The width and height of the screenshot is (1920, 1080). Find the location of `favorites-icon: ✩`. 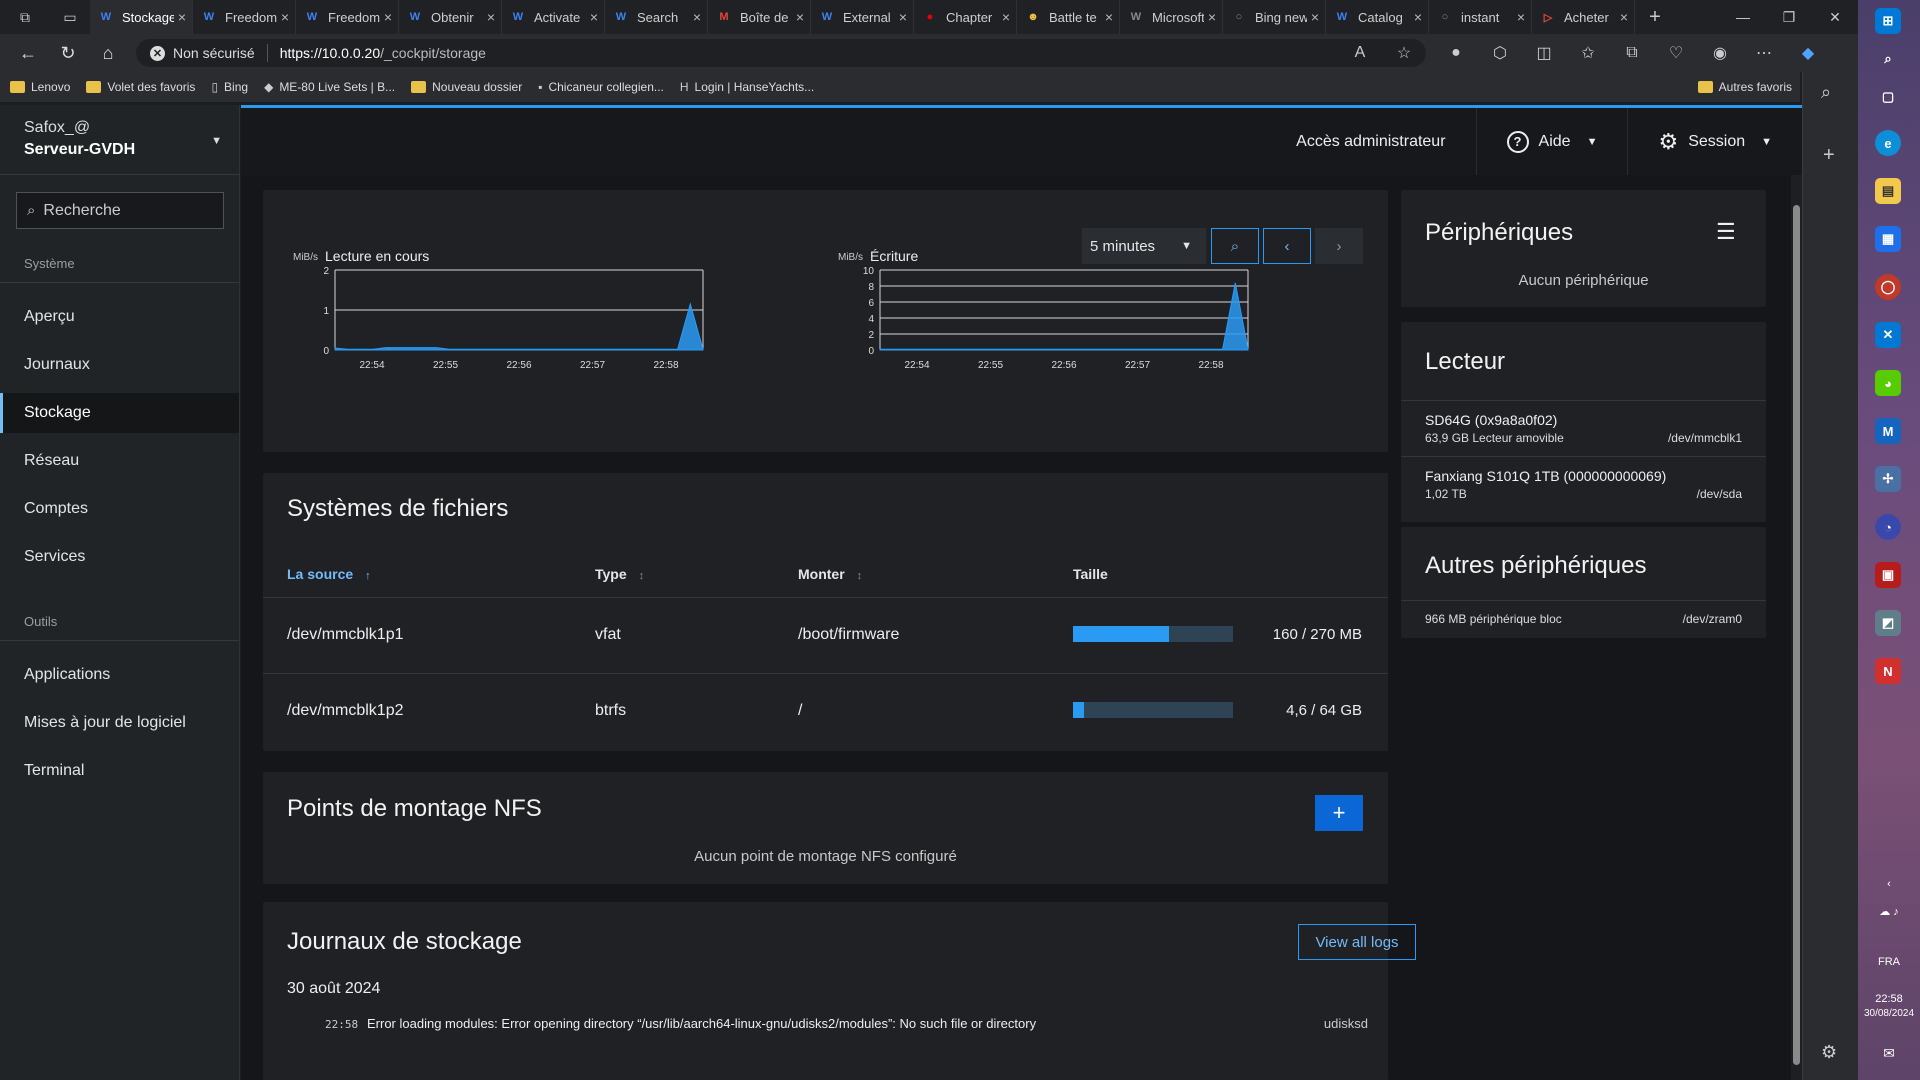

favorites-icon: ✩ is located at coordinates (1588, 53).